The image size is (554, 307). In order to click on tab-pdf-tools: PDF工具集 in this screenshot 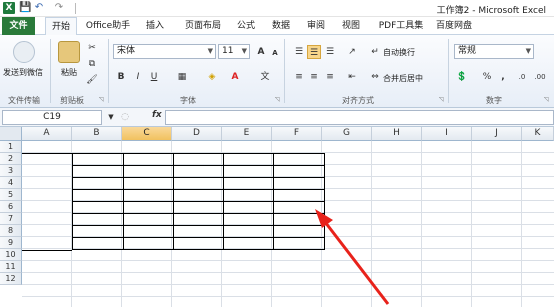, I will do `click(401, 26)`.